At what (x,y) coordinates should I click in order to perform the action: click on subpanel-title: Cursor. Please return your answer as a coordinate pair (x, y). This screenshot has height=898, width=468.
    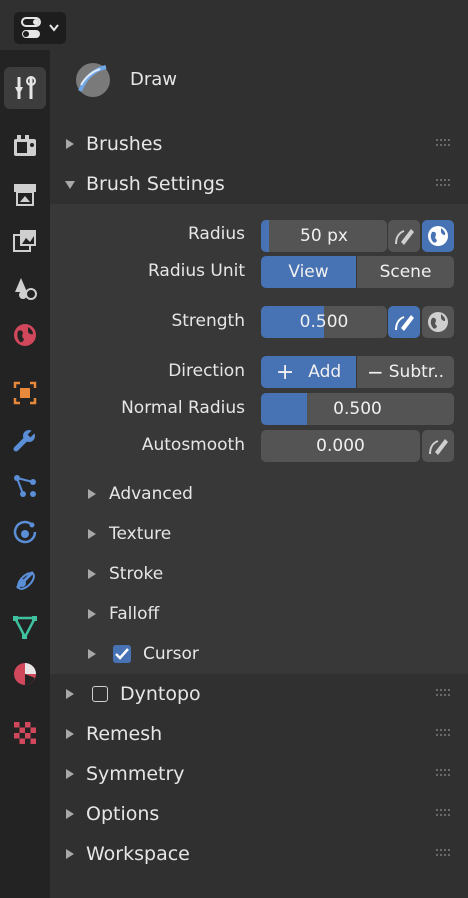
    Looking at the image, I should click on (171, 654).